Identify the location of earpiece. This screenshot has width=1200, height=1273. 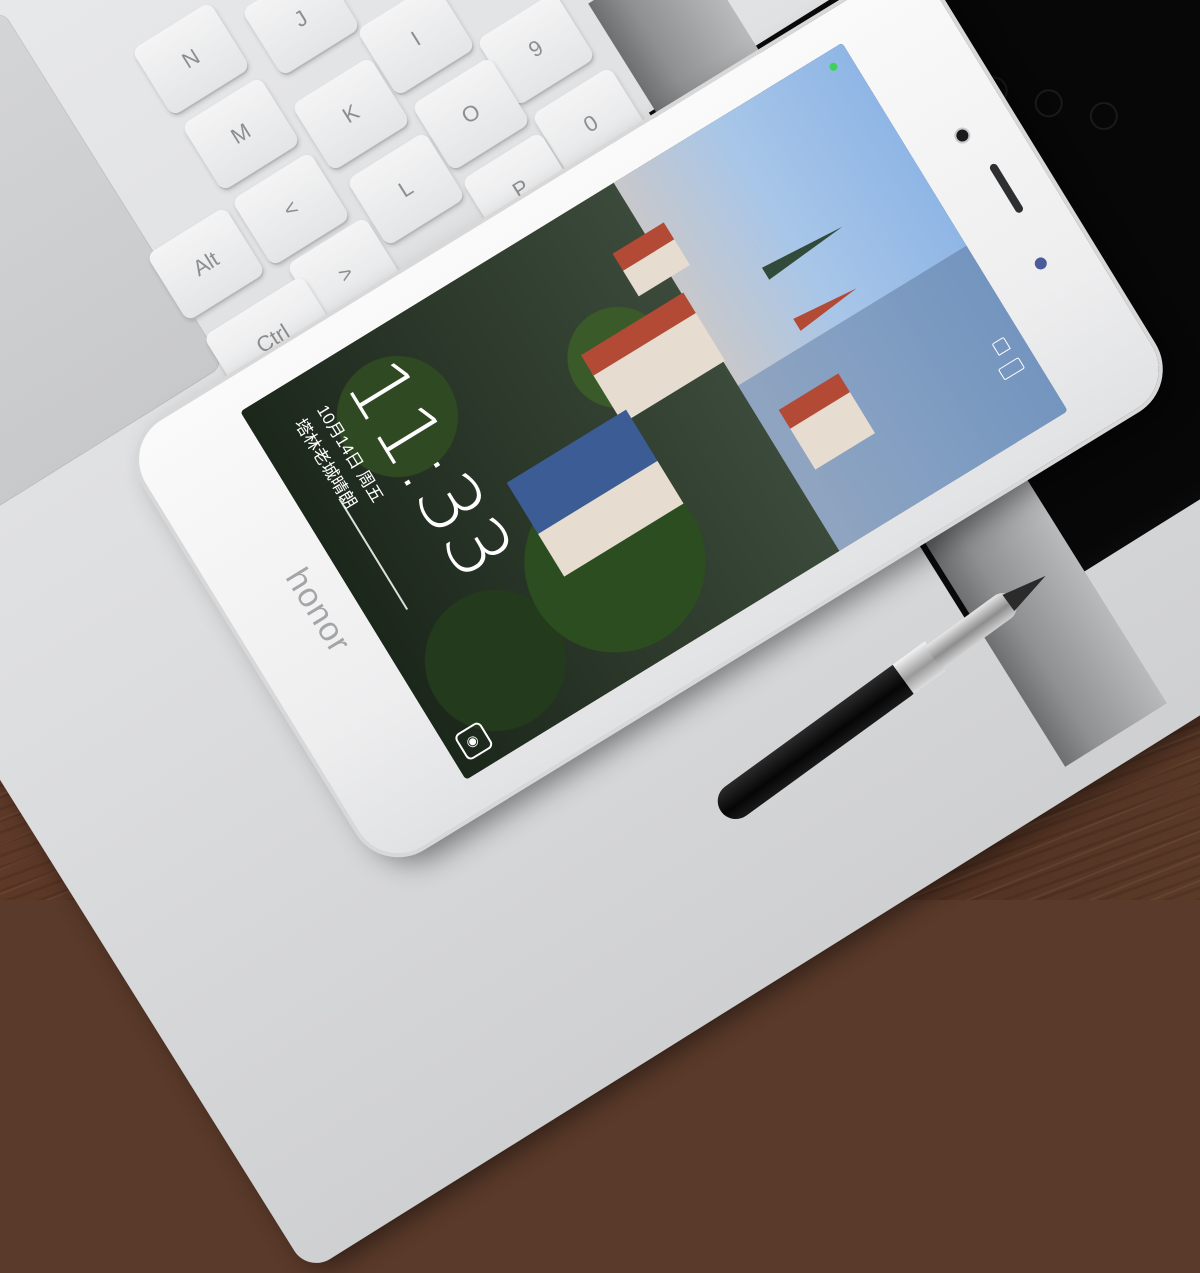
(1006, 188).